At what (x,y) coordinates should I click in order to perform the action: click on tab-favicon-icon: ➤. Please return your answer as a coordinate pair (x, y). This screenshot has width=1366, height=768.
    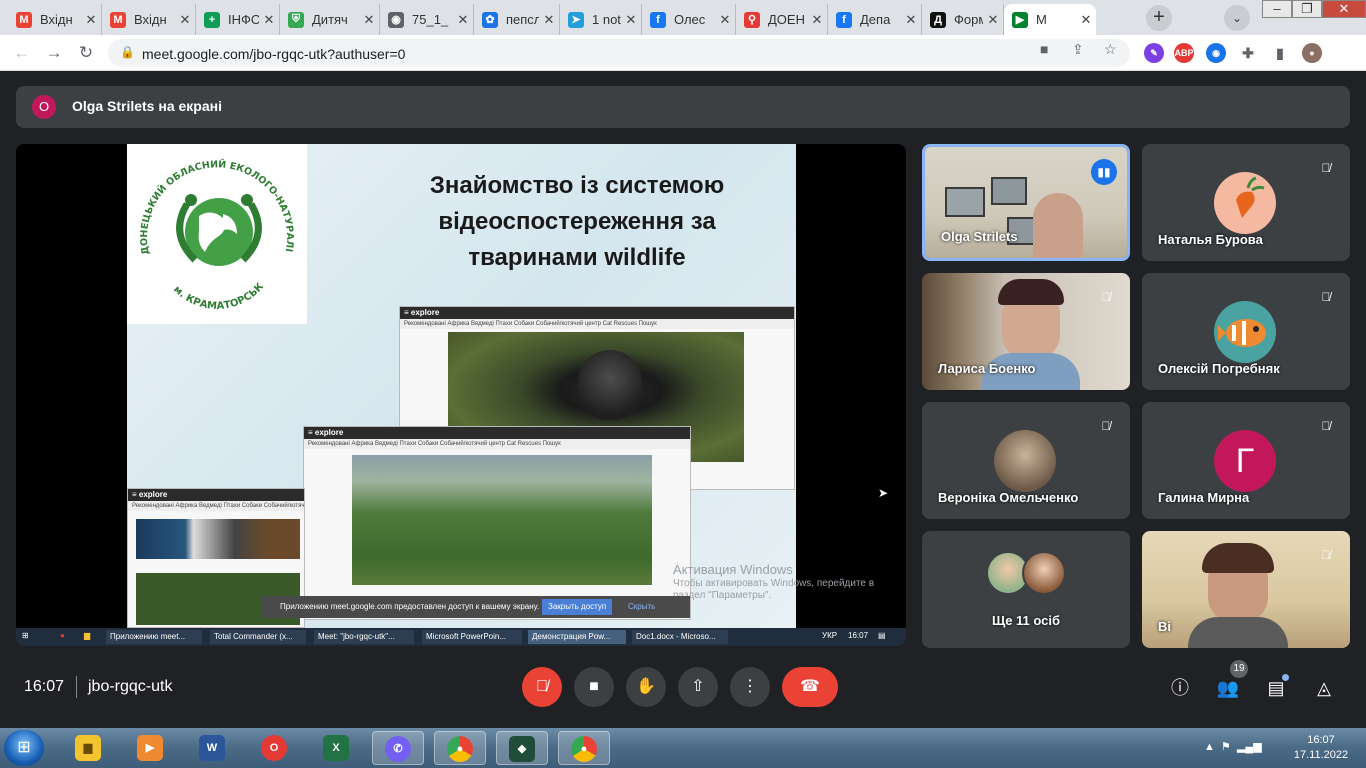
    Looking at the image, I should click on (576, 19).